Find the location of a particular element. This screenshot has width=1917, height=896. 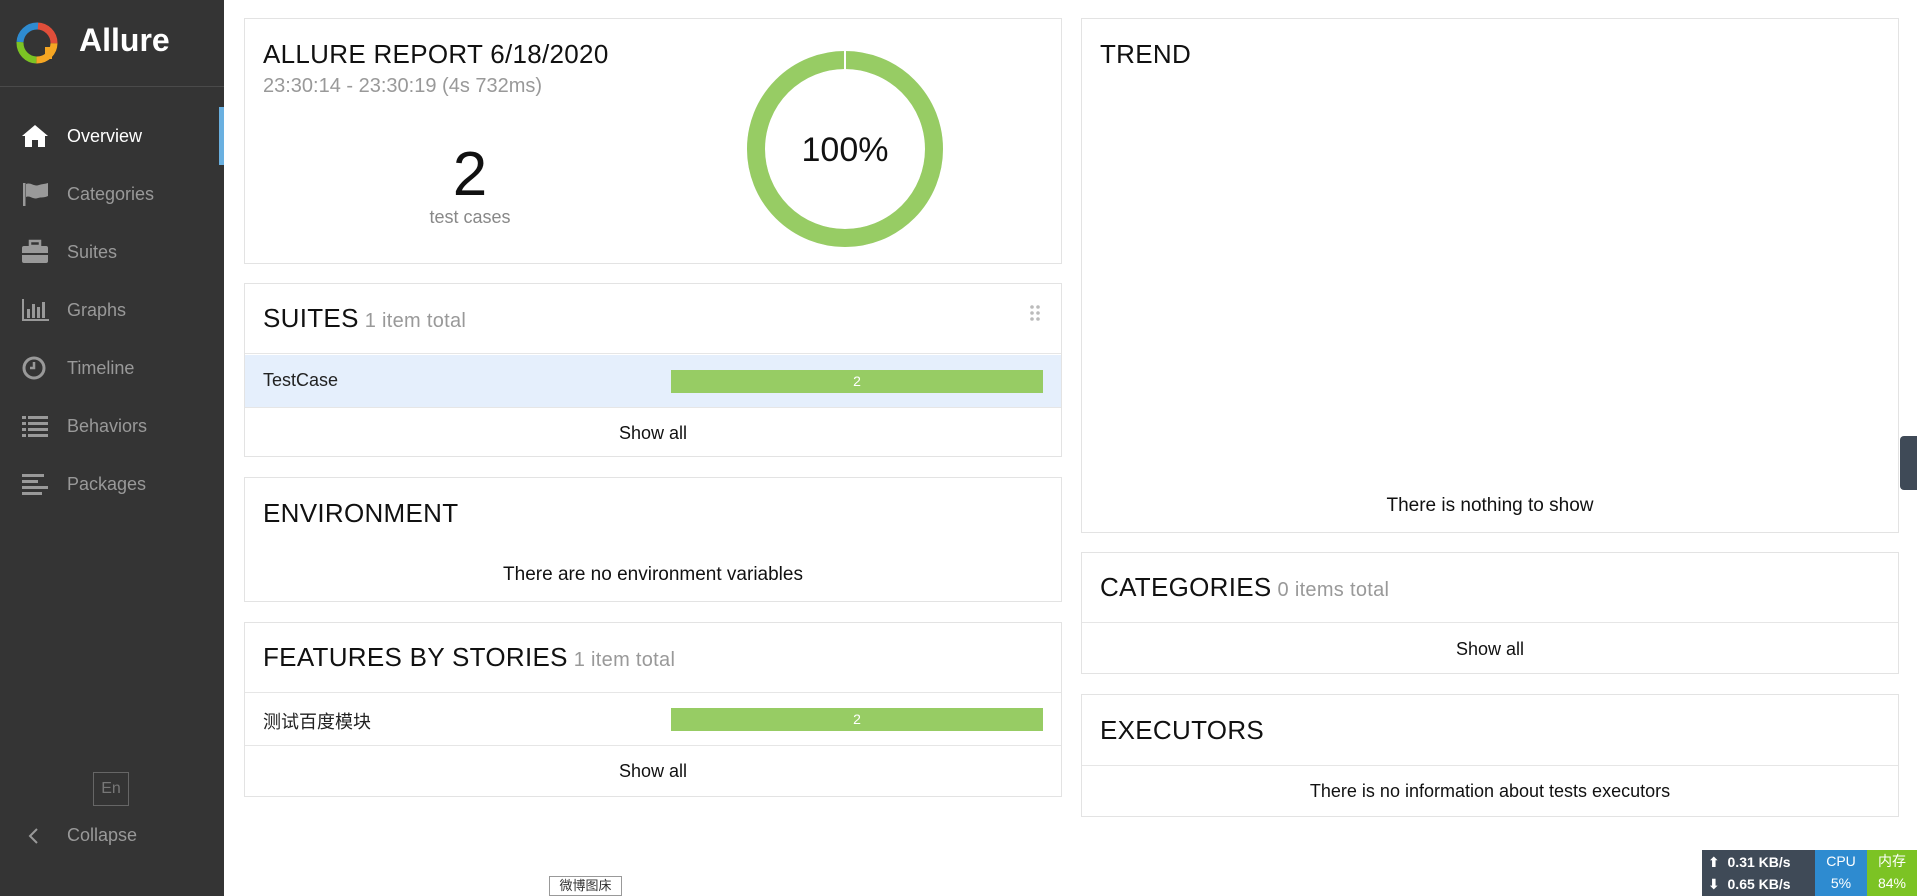

pass-rate-donut: 100% is located at coordinates (845, 149).